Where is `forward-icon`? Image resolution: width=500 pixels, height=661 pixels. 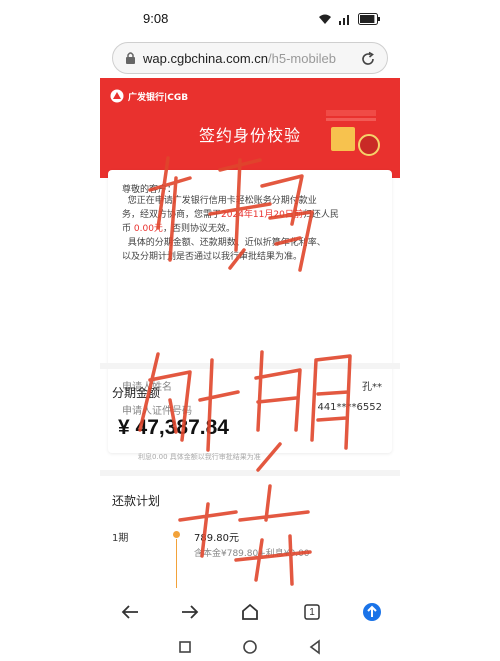
forward-icon is located at coordinates (190, 612).